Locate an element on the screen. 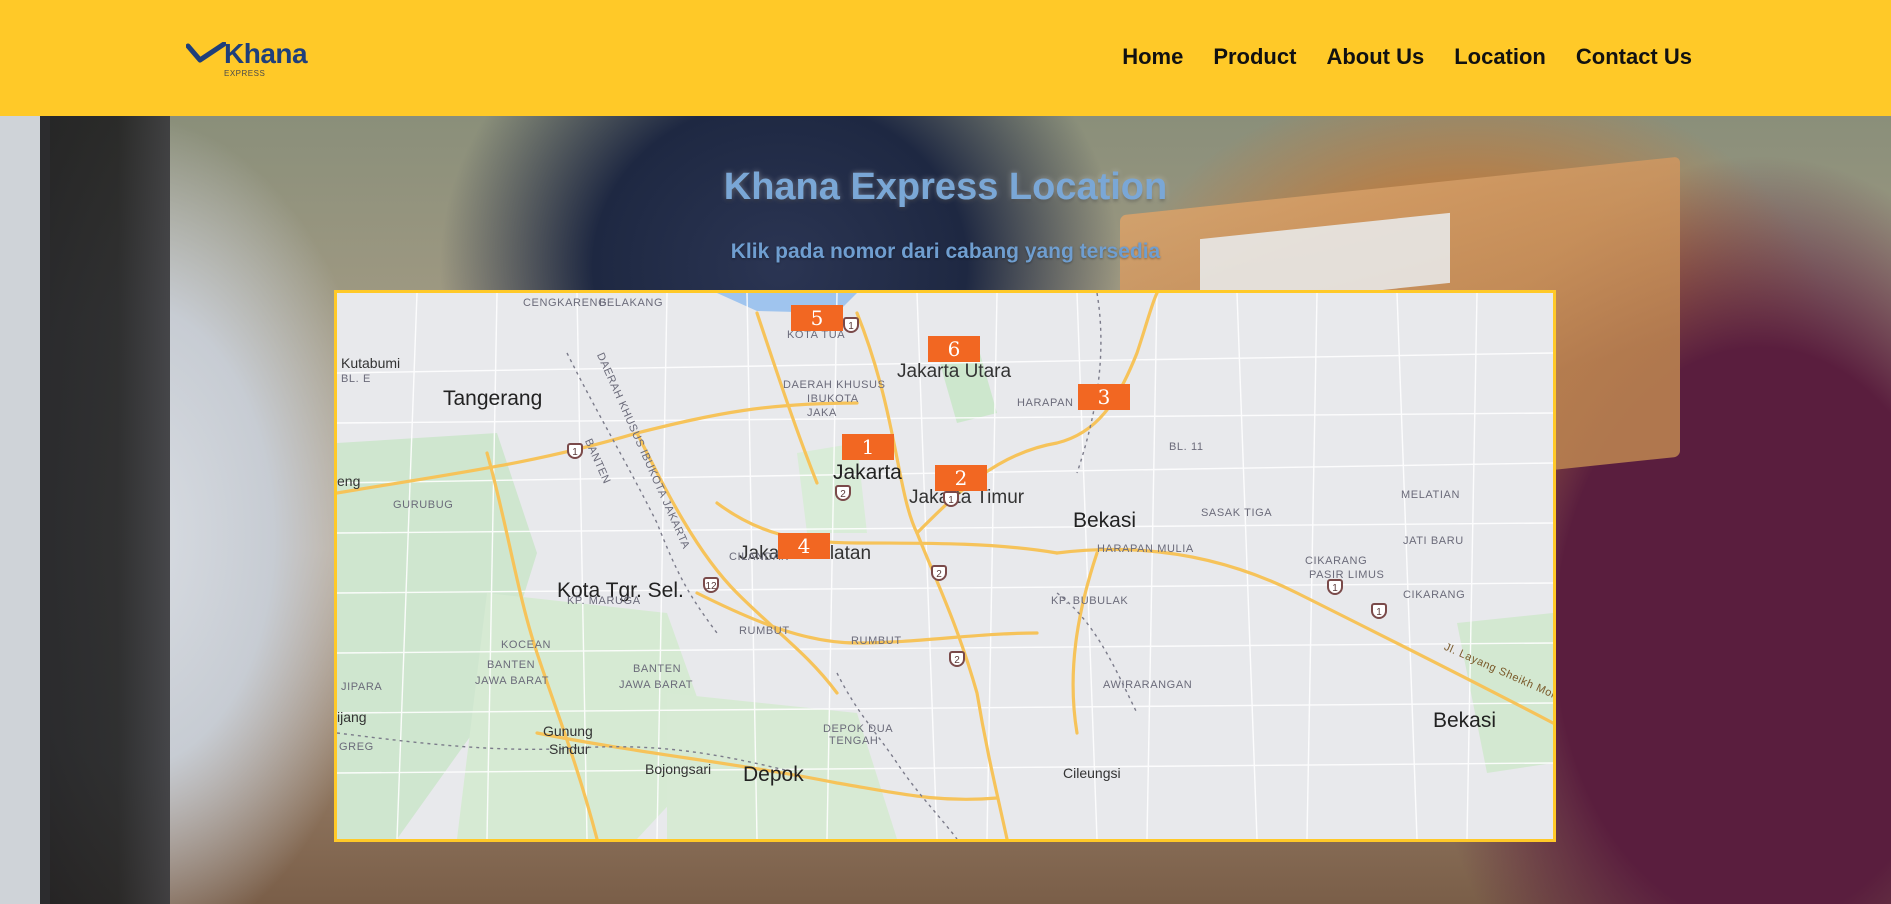  nav-location-link: Location is located at coordinates (1500, 57).